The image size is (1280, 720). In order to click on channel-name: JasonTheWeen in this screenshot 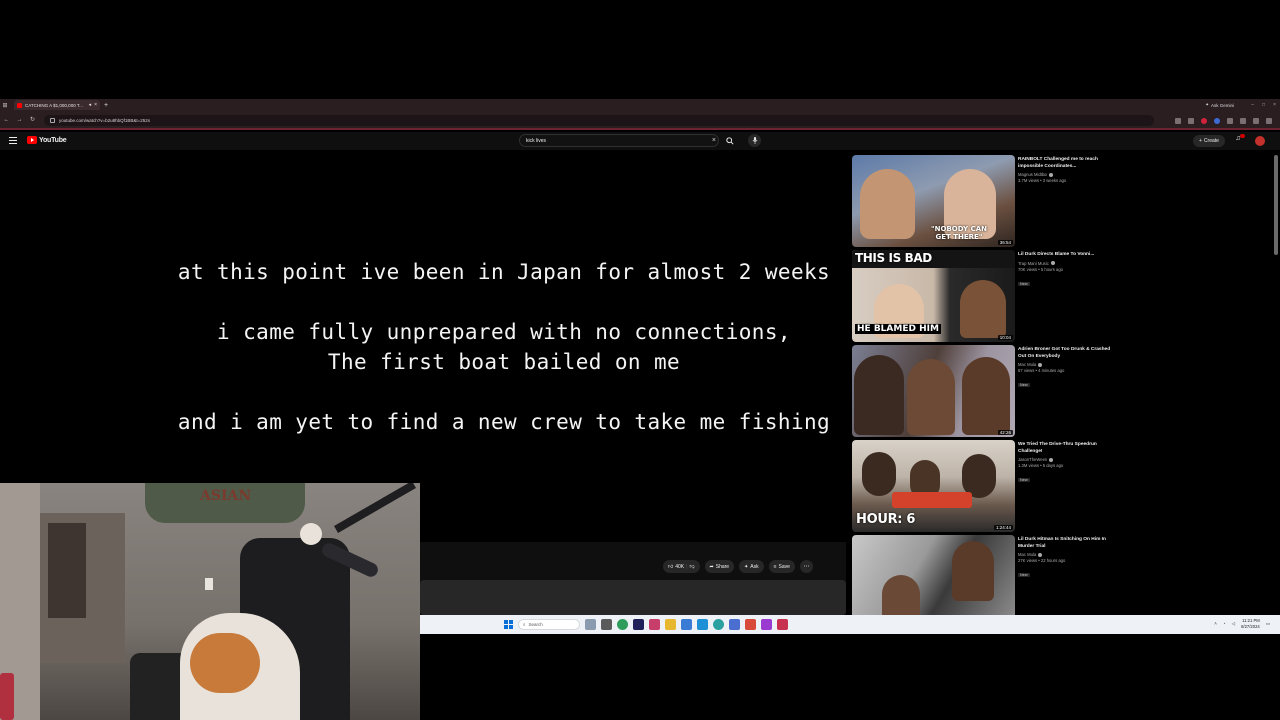, I will do `click(1032, 459)`.